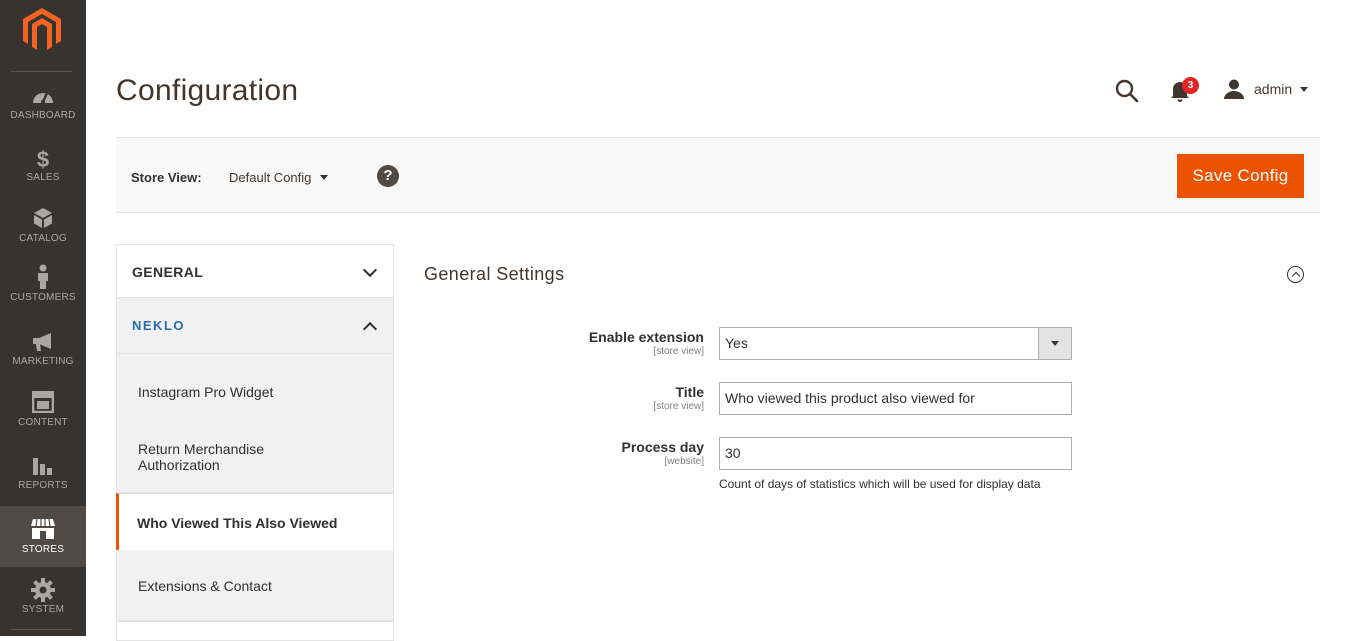 This screenshot has width=1346, height=641. What do you see at coordinates (255, 382) in the screenshot?
I see `tab-item-instagram-pro-widget: Instagram Pro Widget` at bounding box center [255, 382].